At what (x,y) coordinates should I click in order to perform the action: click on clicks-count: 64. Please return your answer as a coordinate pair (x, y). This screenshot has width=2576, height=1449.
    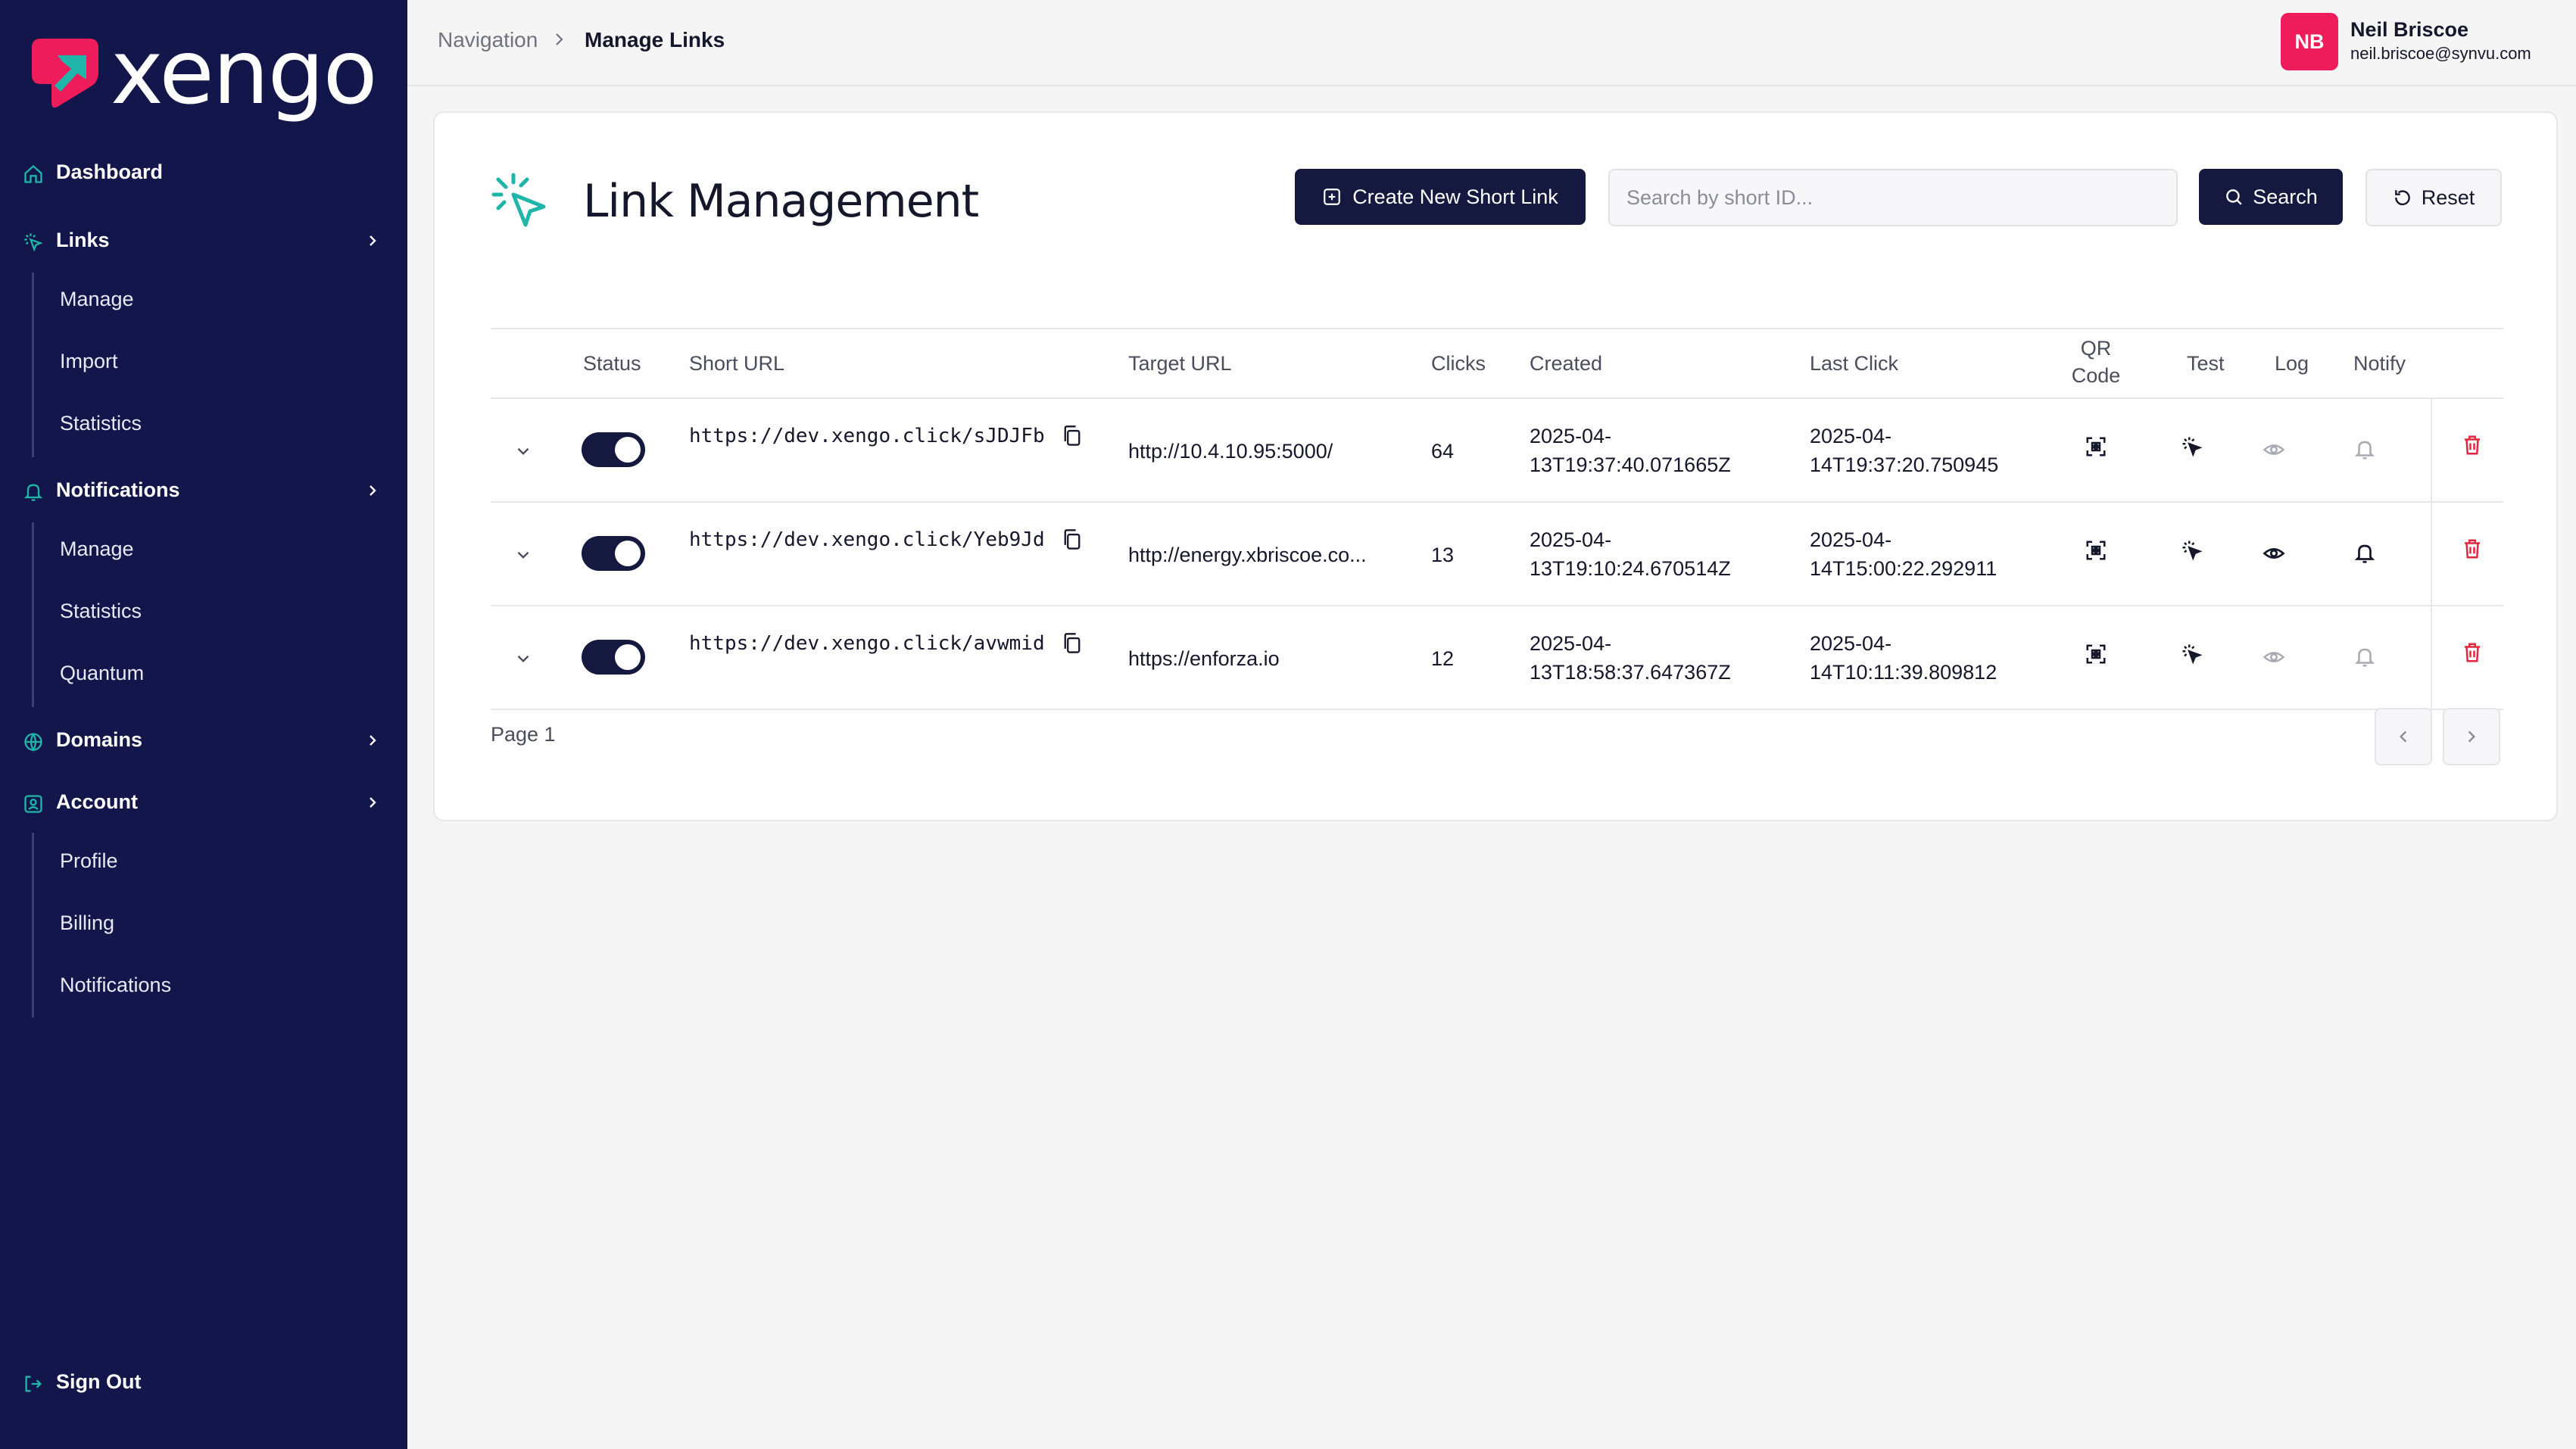
    Looking at the image, I should click on (1443, 451).